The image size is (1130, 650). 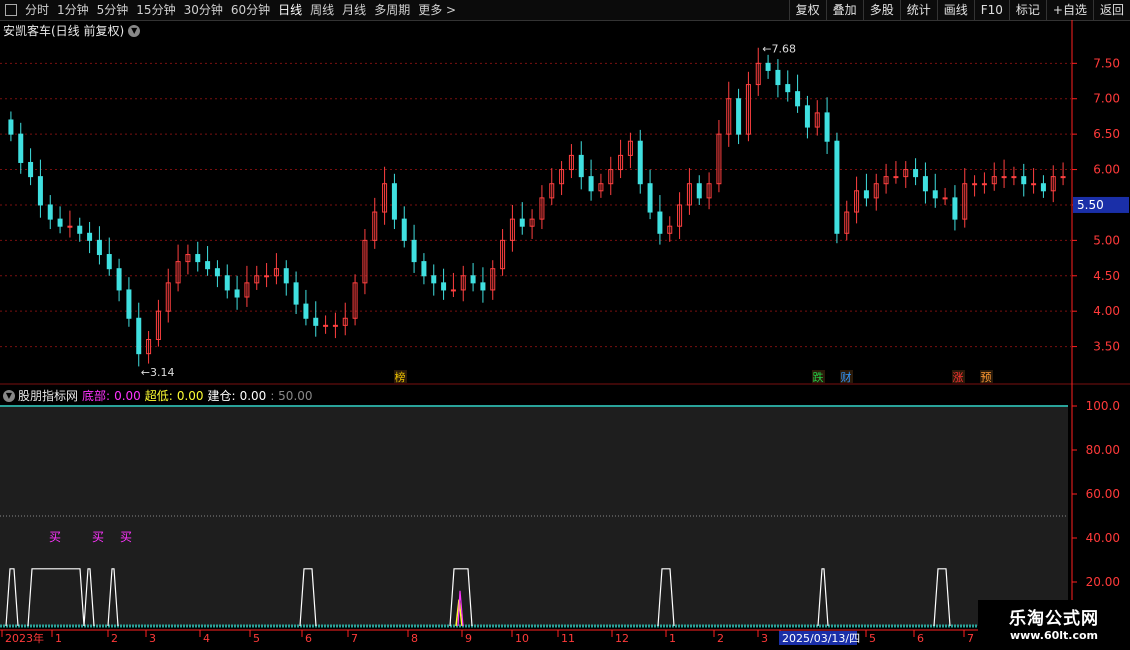 I want to click on event-marker: 榜, so click(x=400, y=377).